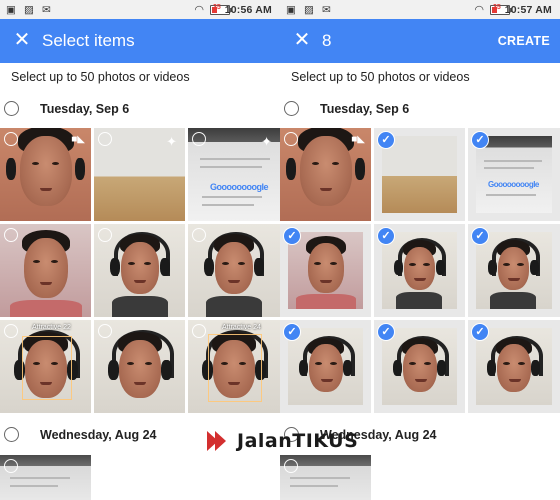  What do you see at coordinates (234, 366) in the screenshot?
I see `photo-tile: Attractive 24` at bounding box center [234, 366].